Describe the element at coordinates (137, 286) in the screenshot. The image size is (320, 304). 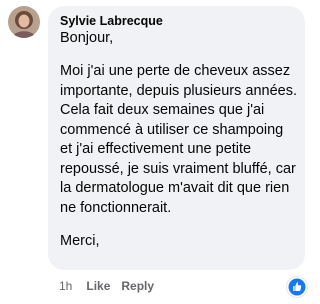
I see `reply-button: Reply` at that location.